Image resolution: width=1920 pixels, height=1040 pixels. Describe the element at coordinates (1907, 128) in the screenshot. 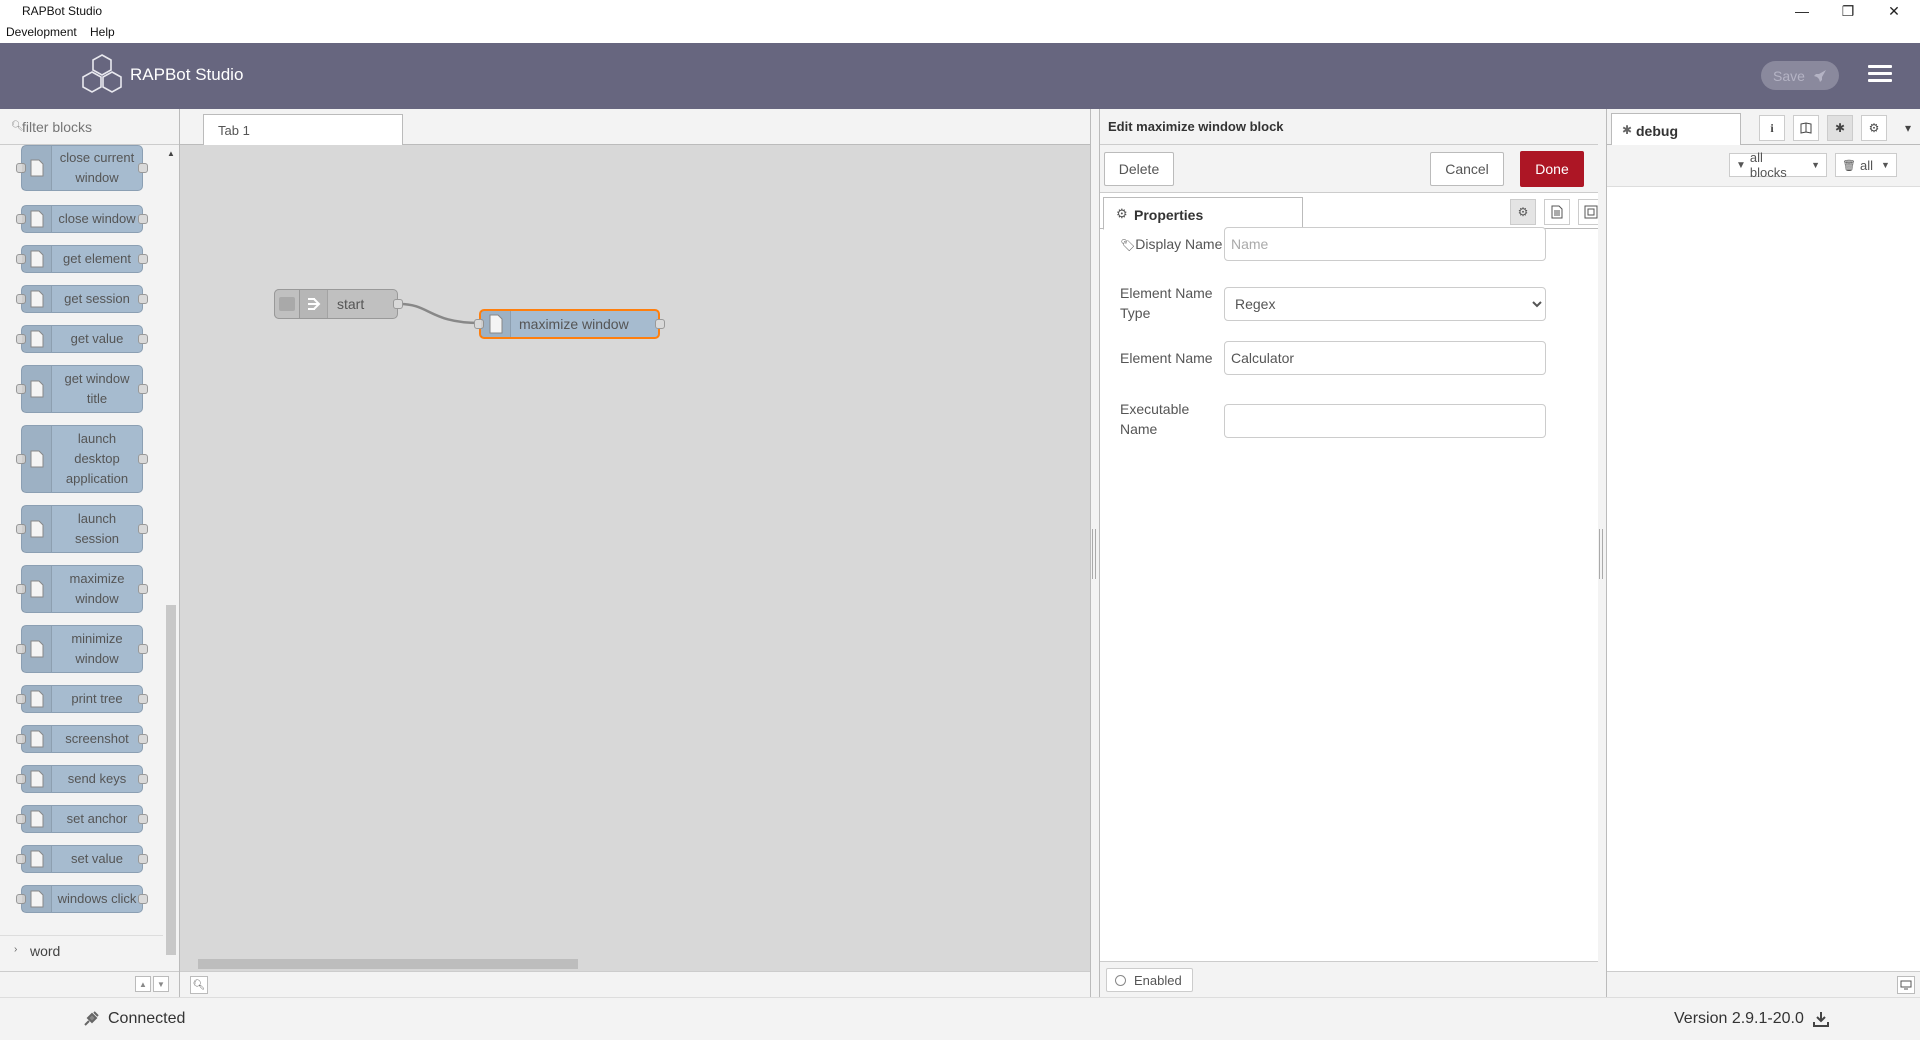

I see `chevron-down-icon: ▾` at that location.